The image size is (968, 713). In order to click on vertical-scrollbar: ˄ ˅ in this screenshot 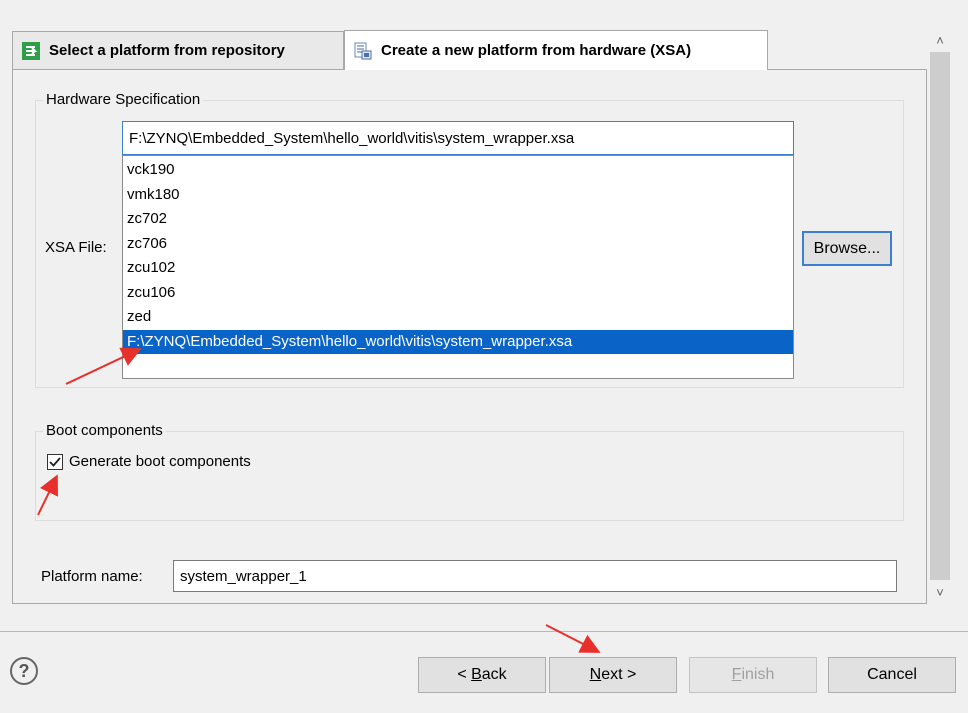, I will do `click(940, 316)`.